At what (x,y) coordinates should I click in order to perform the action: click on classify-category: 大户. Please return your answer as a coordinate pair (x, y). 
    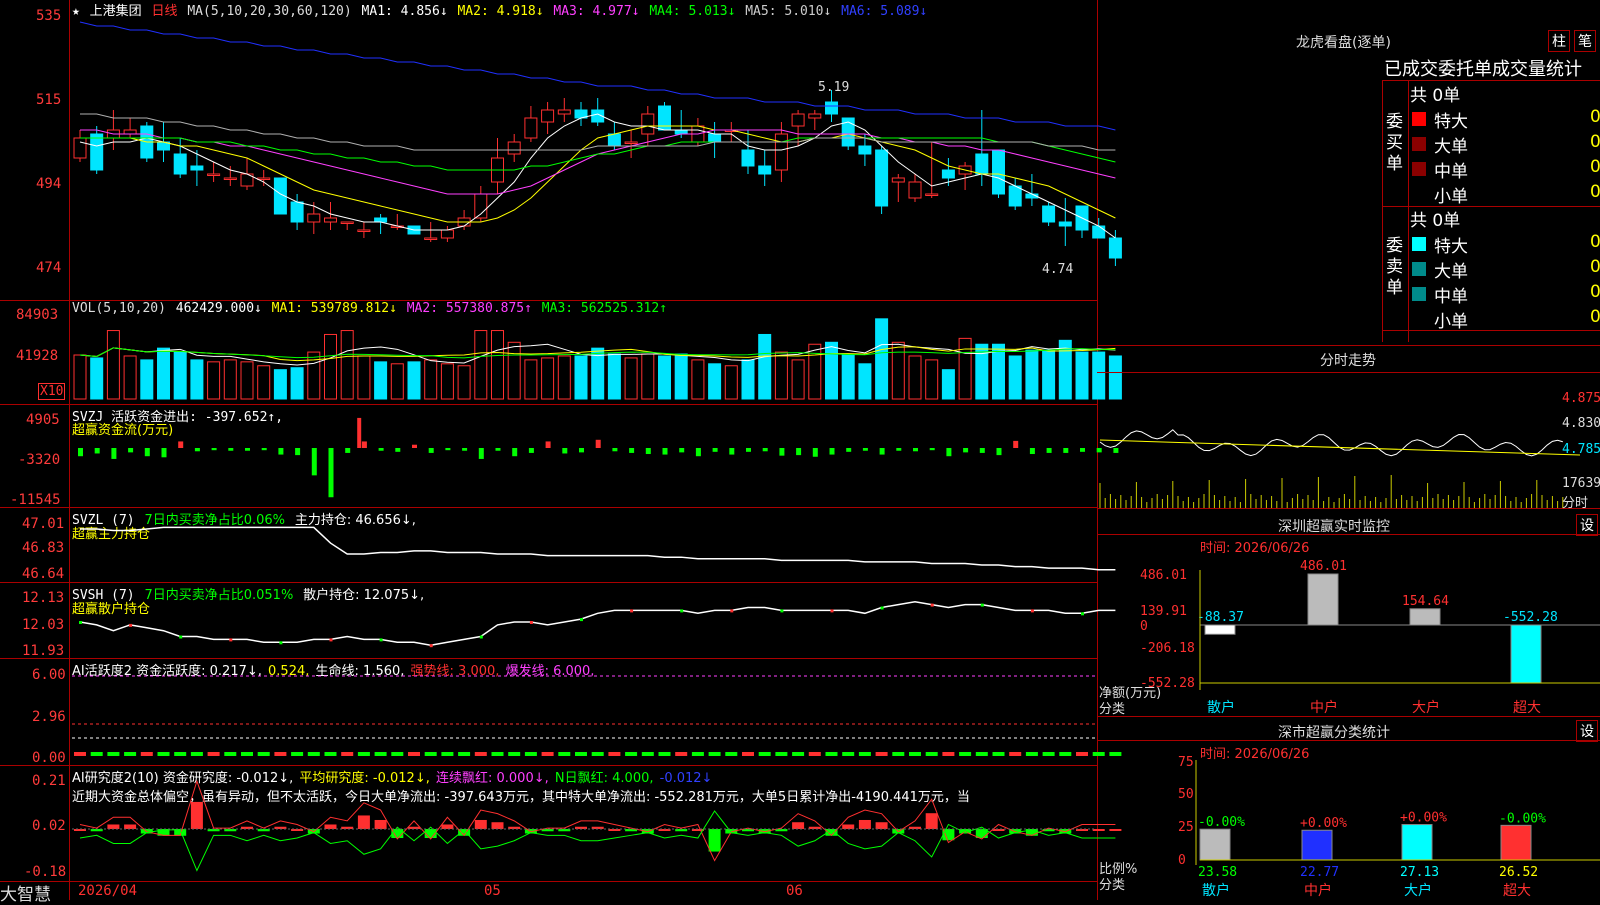
    Looking at the image, I should click on (1418, 890).